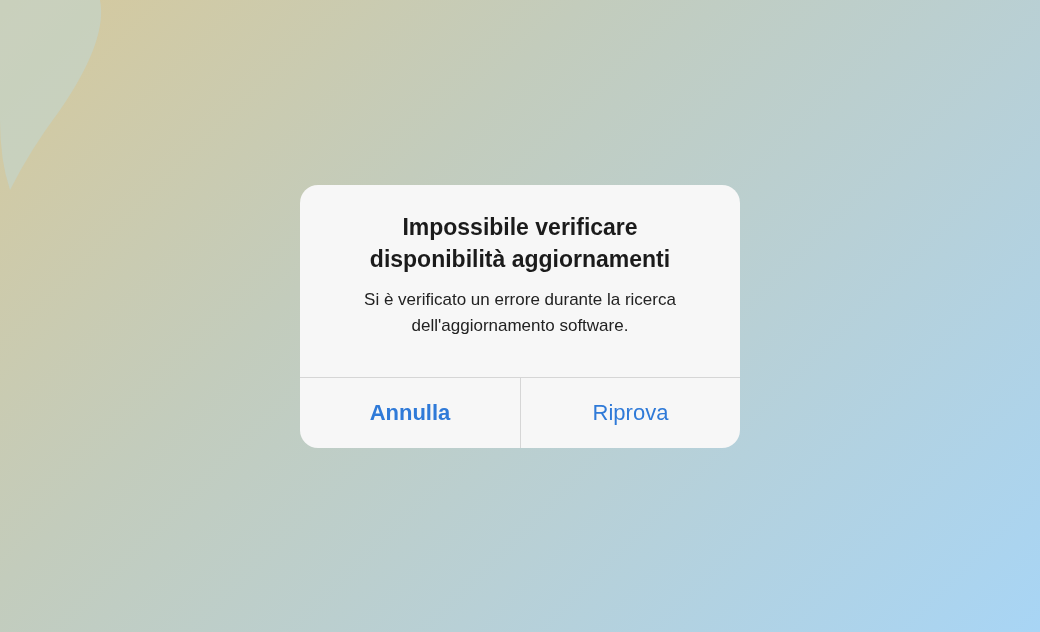 The height and width of the screenshot is (632, 1040). What do you see at coordinates (520, 312) in the screenshot?
I see `dialog-message: Si è verificato un errore durante la ricerca dell'aggiornamento software.` at bounding box center [520, 312].